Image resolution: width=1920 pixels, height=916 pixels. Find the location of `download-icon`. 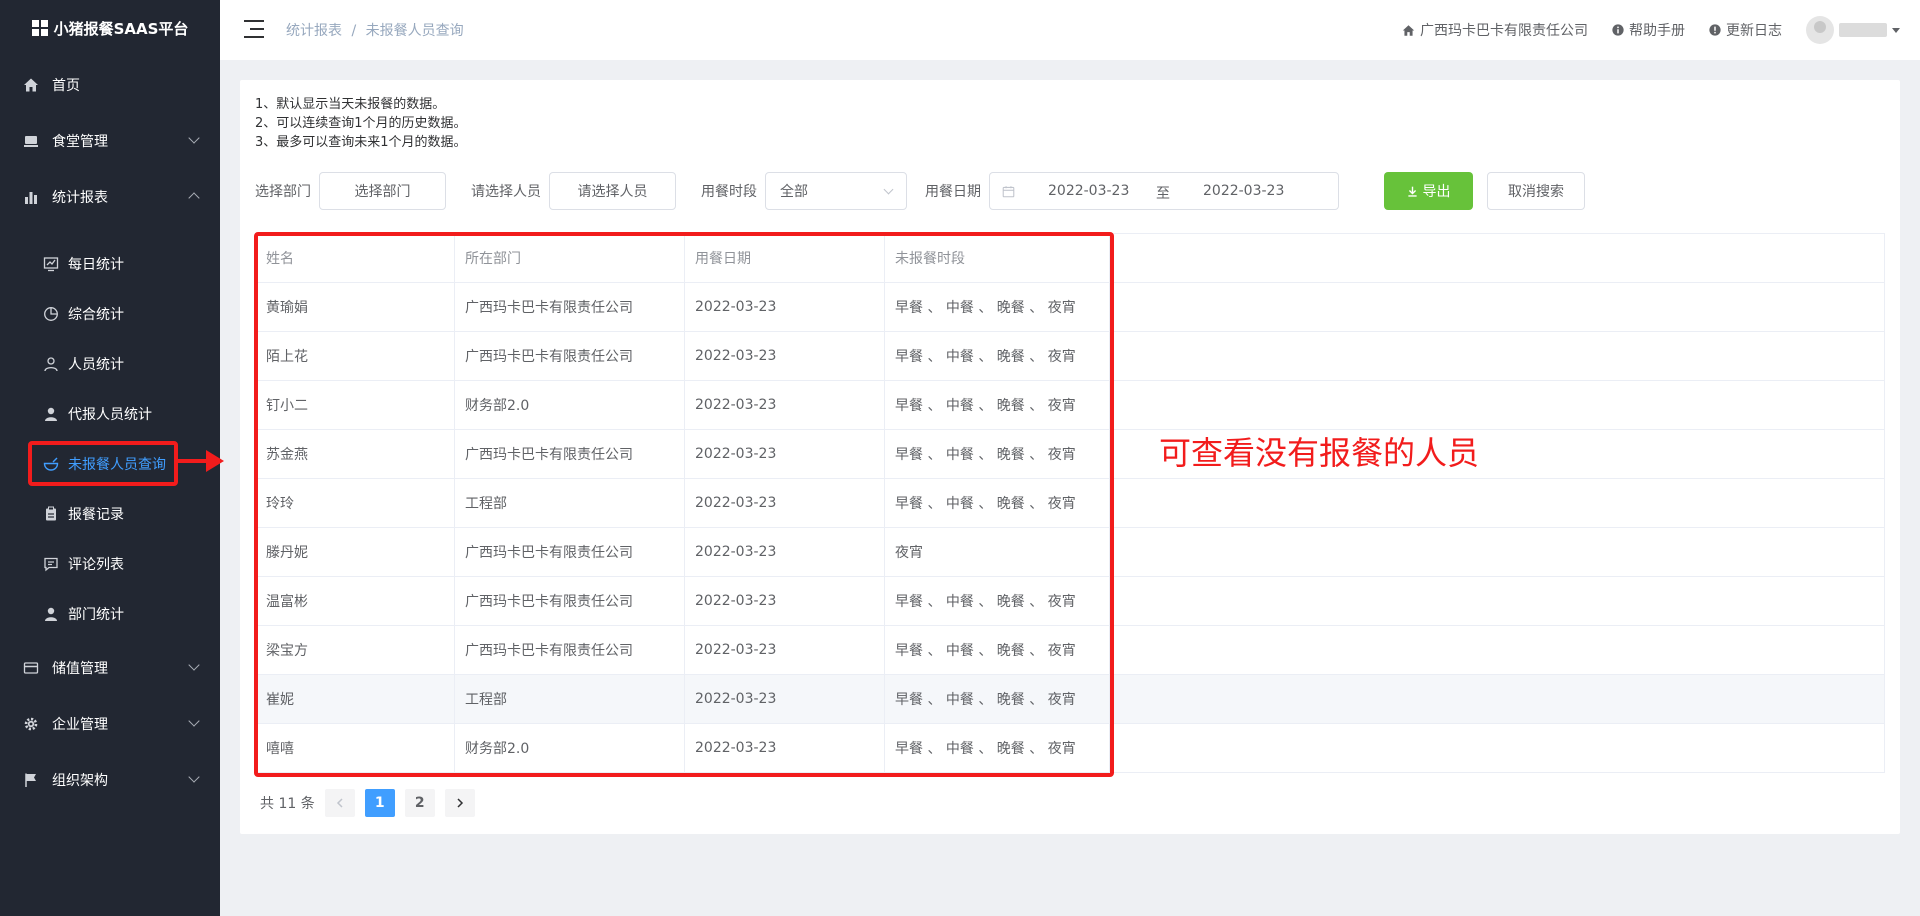

download-icon is located at coordinates (1412, 191).